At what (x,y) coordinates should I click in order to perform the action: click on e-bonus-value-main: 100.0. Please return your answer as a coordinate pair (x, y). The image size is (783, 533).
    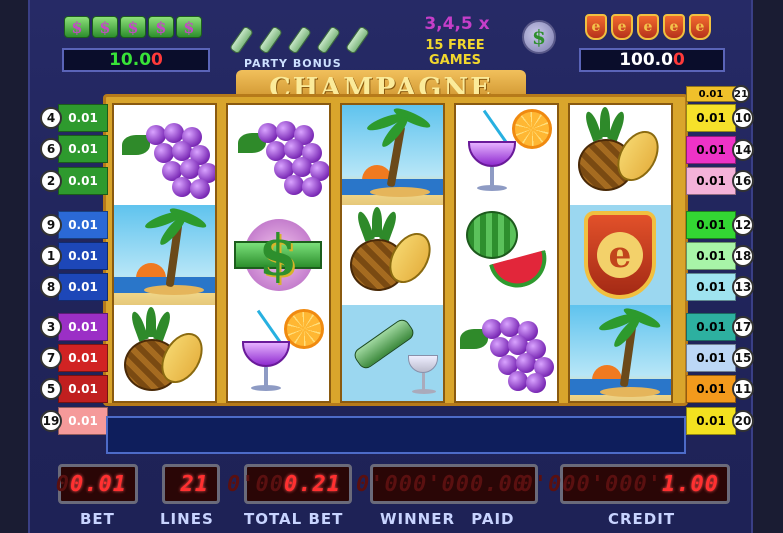
    Looking at the image, I should click on (646, 60).